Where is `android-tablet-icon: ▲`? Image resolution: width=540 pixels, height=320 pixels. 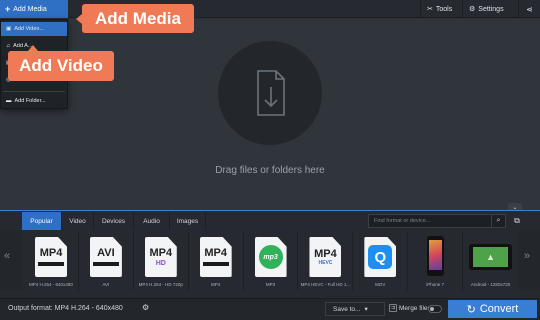 android-tablet-icon: ▲ is located at coordinates (491, 257).